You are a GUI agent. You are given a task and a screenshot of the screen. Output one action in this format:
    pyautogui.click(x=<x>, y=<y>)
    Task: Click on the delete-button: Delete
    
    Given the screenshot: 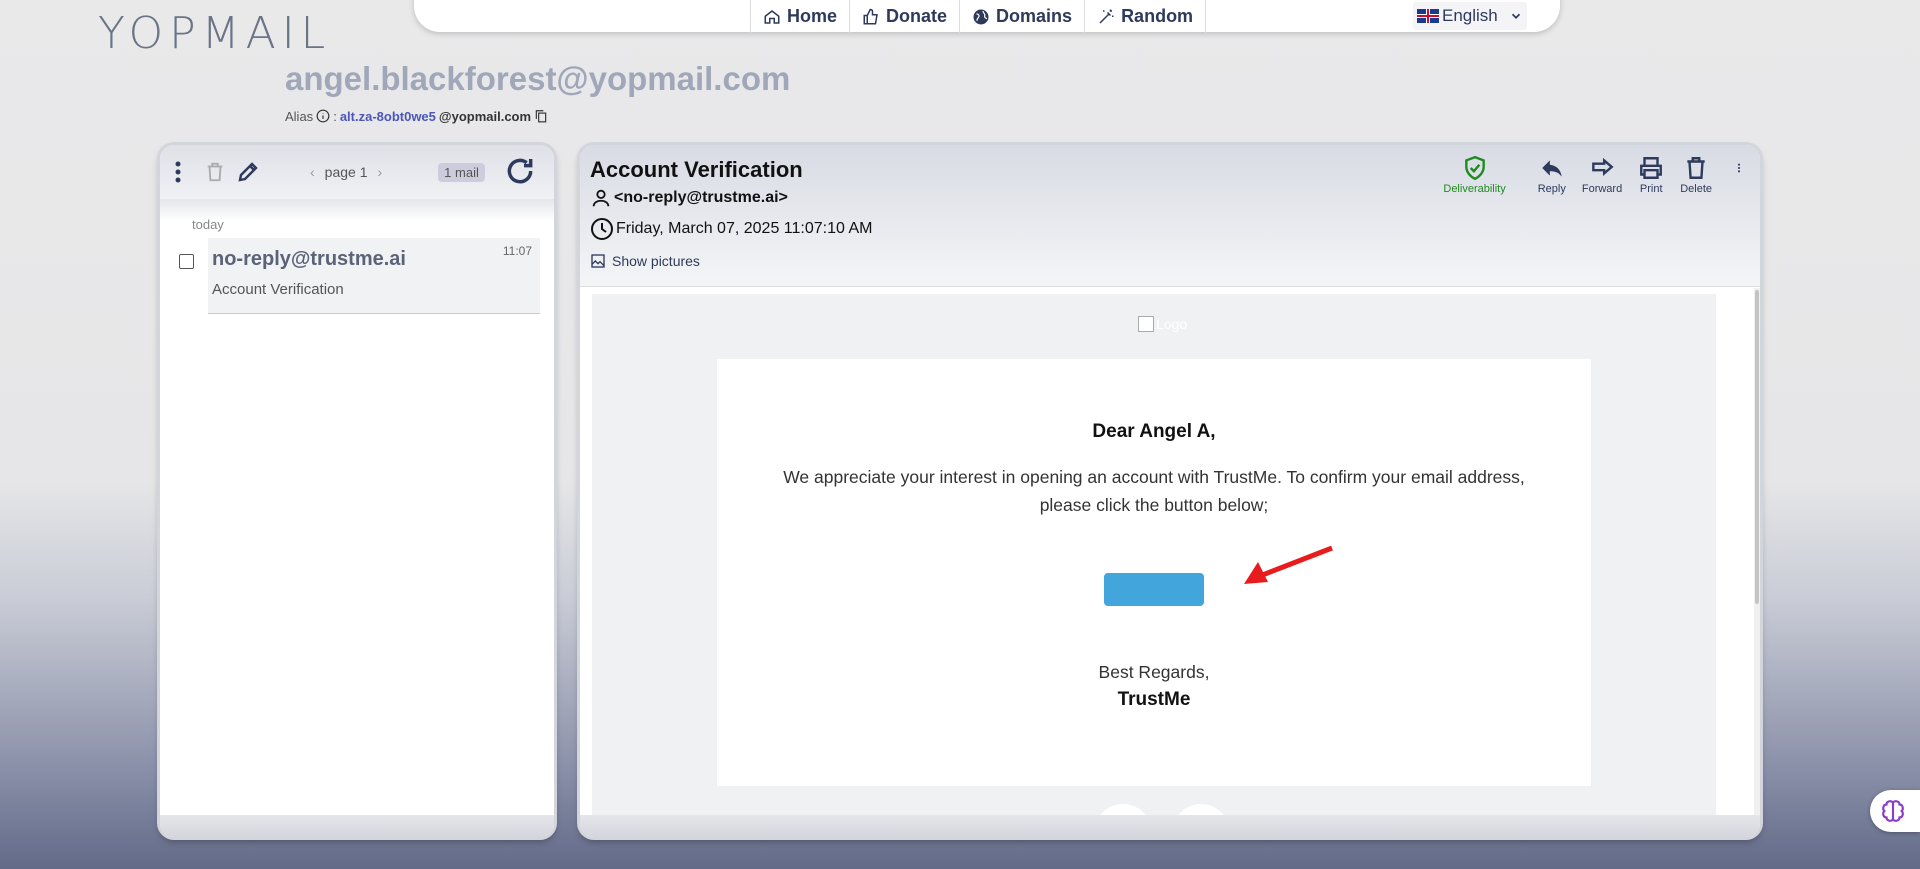 What is the action you would take?
    pyautogui.click(x=1696, y=175)
    